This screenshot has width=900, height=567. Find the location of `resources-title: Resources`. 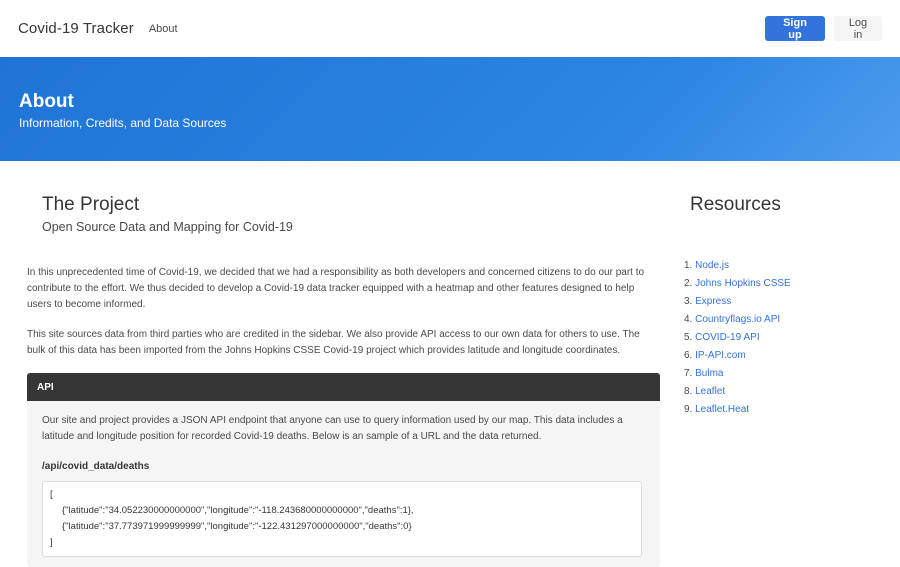

resources-title: Resources is located at coordinates (735, 204).